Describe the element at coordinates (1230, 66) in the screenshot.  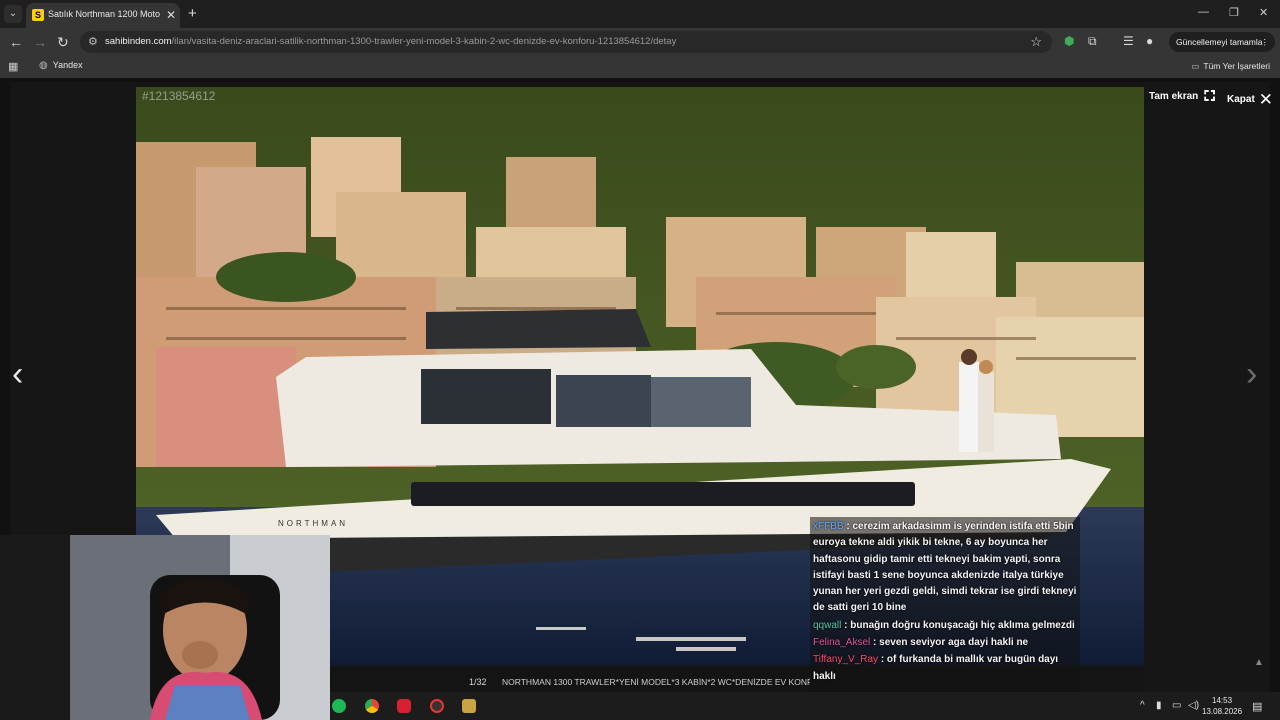
I see `all-bookmarks: ▭ Tüm Yer İşaretleri` at that location.